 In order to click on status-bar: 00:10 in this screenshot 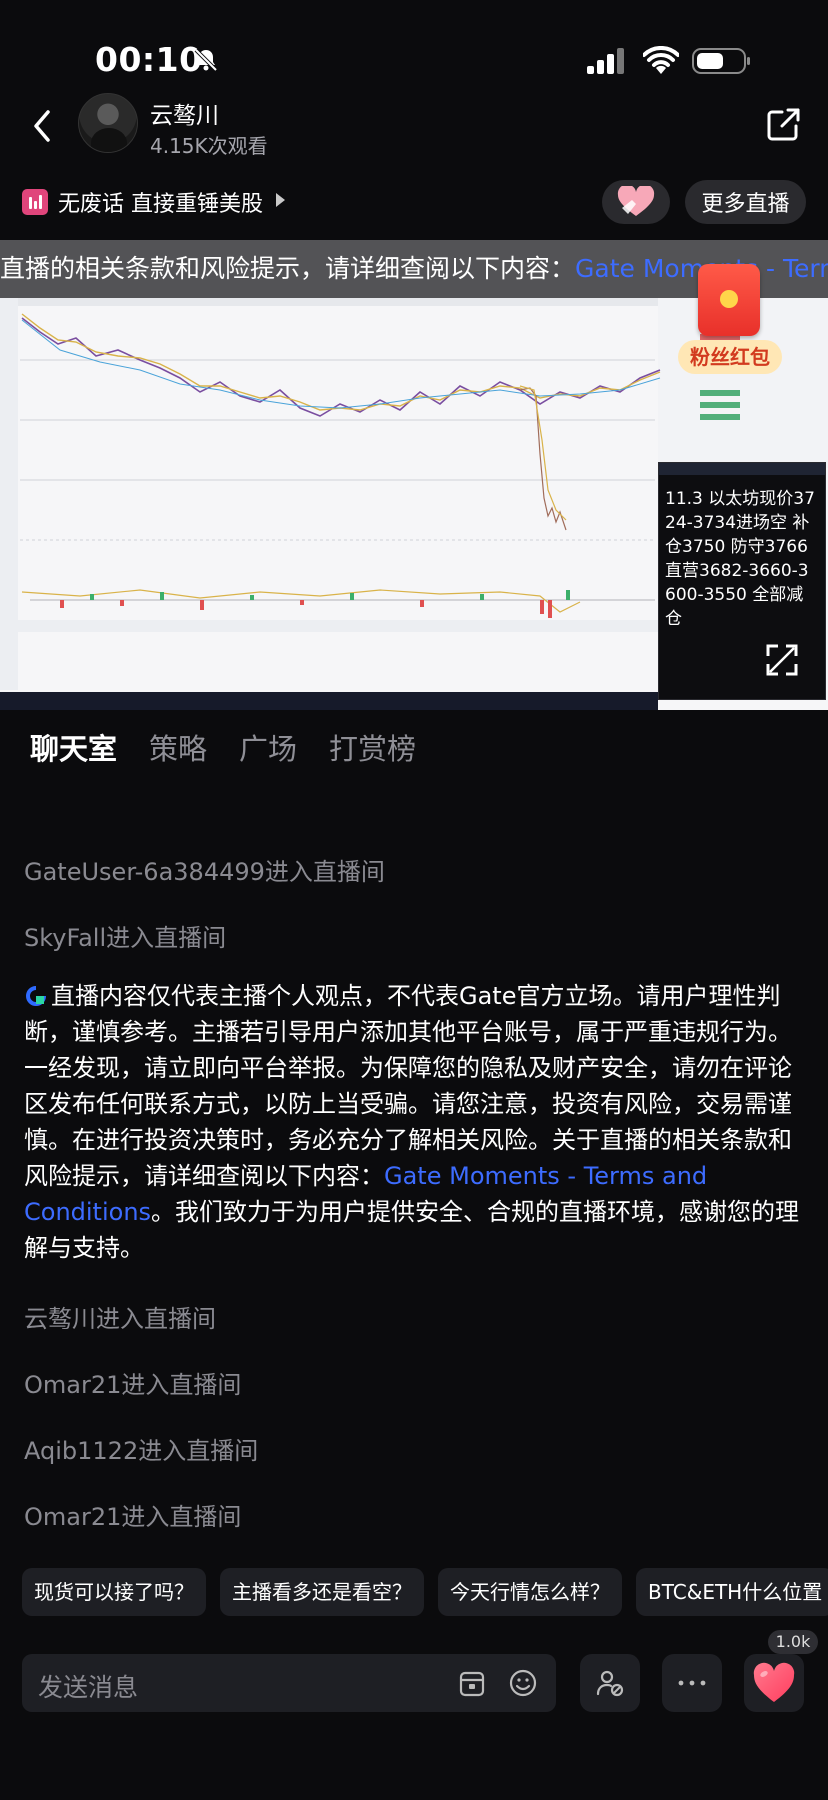, I will do `click(414, 50)`.